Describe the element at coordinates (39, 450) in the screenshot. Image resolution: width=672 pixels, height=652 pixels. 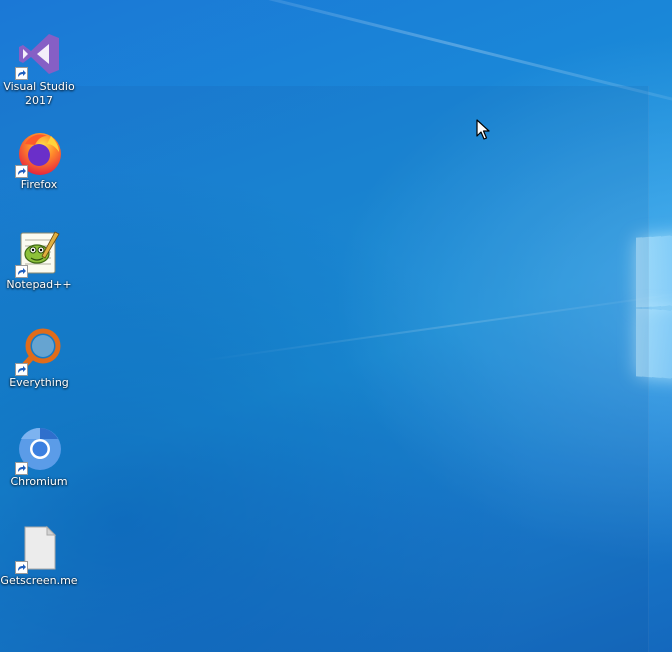
I see `chromium-icon` at that location.